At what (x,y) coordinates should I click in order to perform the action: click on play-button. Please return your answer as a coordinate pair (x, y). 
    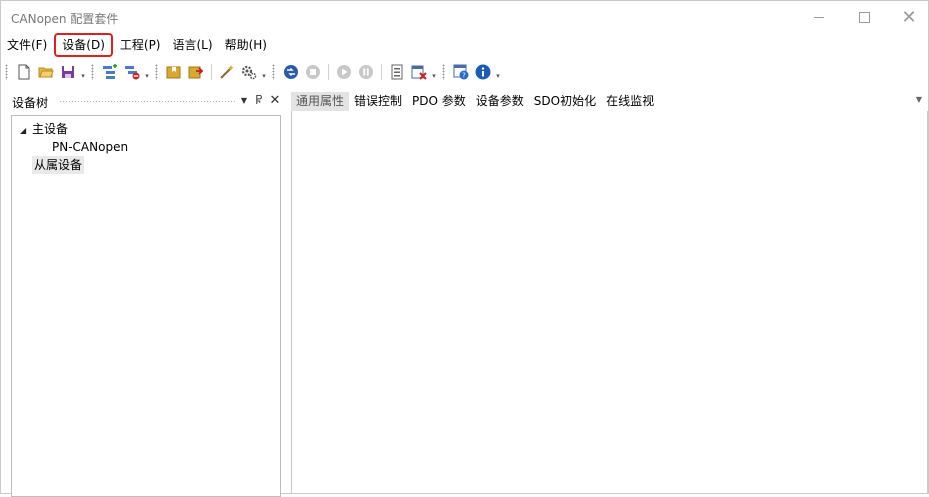
    Looking at the image, I should click on (344, 72).